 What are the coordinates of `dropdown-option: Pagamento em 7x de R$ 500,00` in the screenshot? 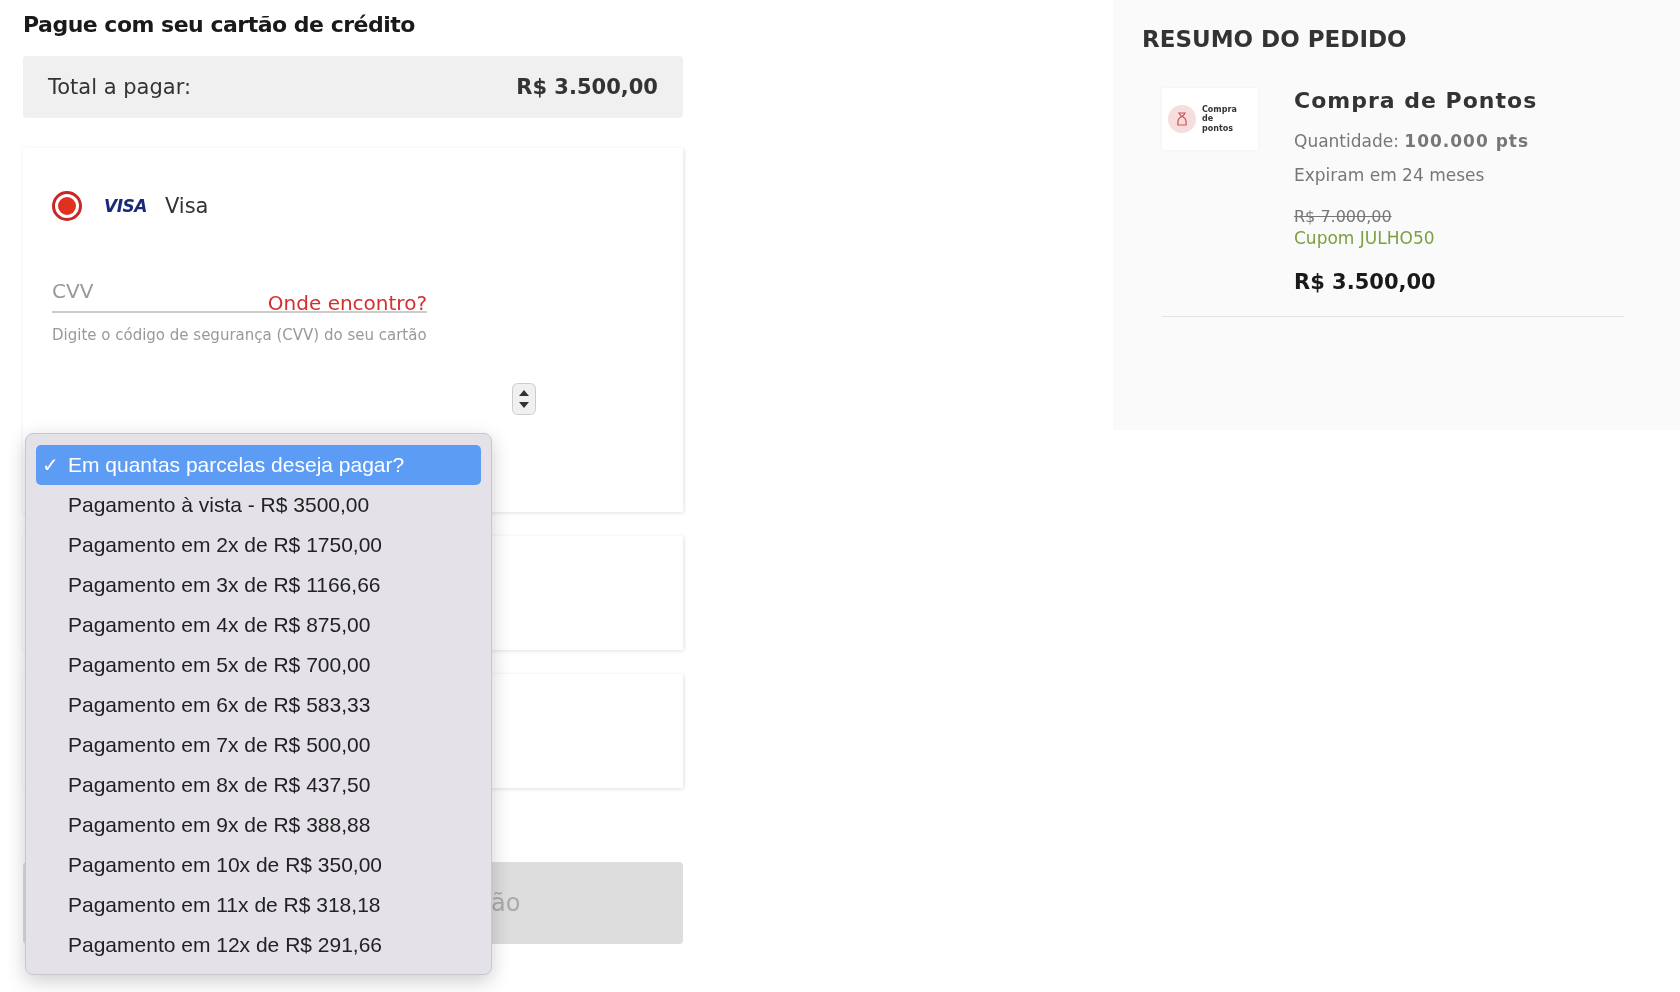 It's located at (258, 745).